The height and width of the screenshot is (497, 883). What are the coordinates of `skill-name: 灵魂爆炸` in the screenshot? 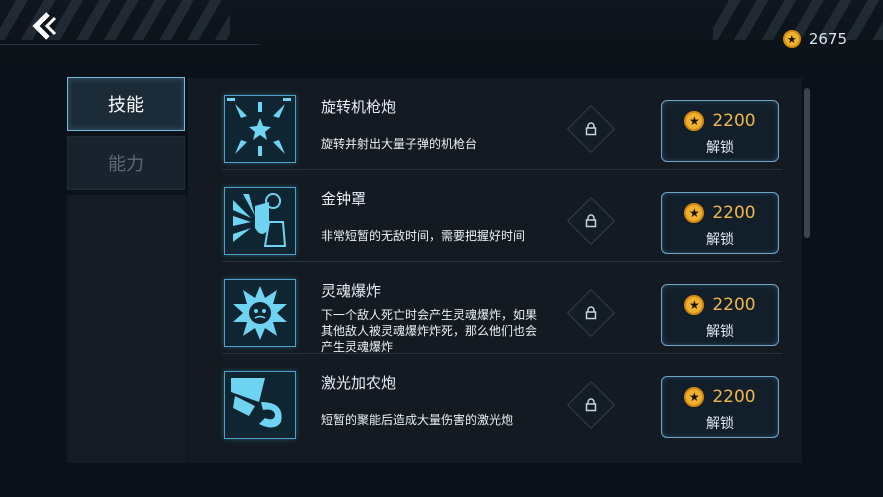 It's located at (351, 291).